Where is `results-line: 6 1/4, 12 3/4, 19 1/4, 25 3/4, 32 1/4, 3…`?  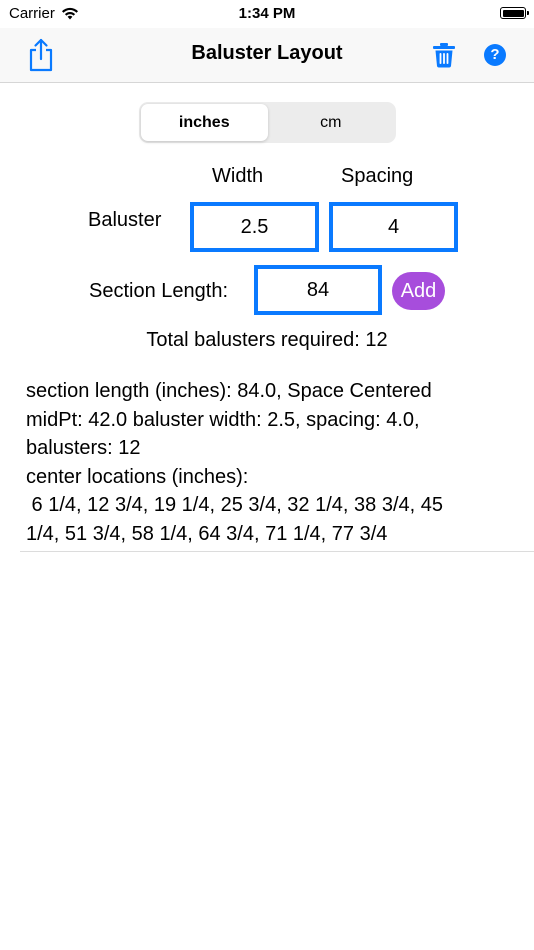
results-line: 6 1/4, 12 3/4, 19 1/4, 25 3/4, 32 1/4, 3… is located at coordinates (234, 505).